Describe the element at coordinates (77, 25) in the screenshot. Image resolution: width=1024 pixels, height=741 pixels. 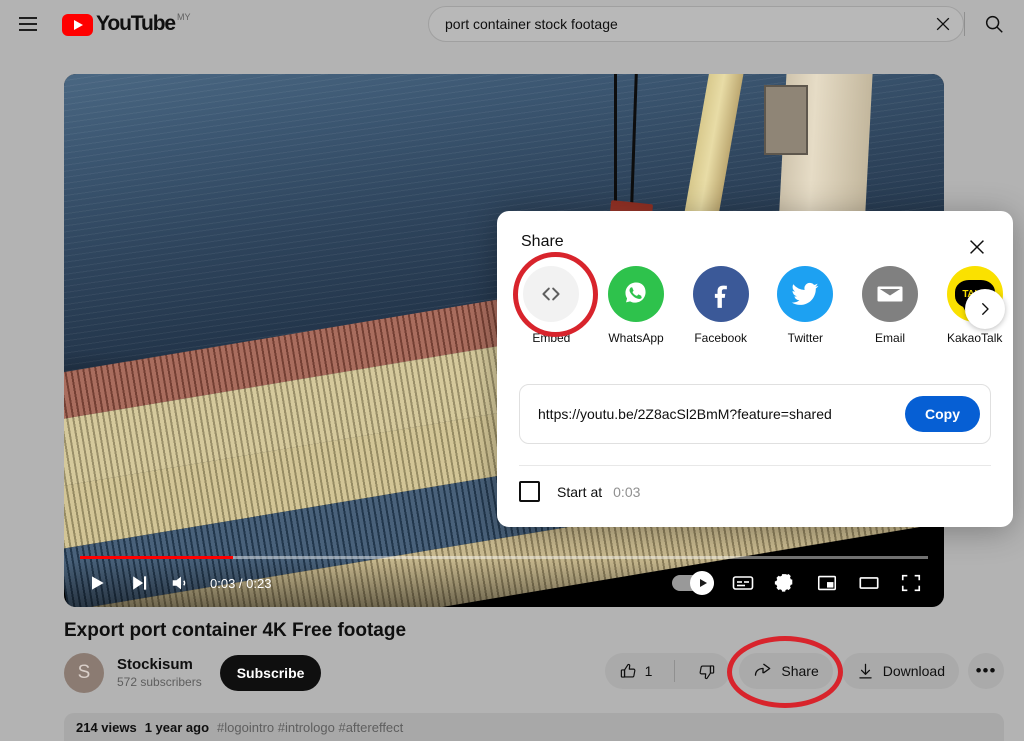
I see `youtube-play-icon` at that location.